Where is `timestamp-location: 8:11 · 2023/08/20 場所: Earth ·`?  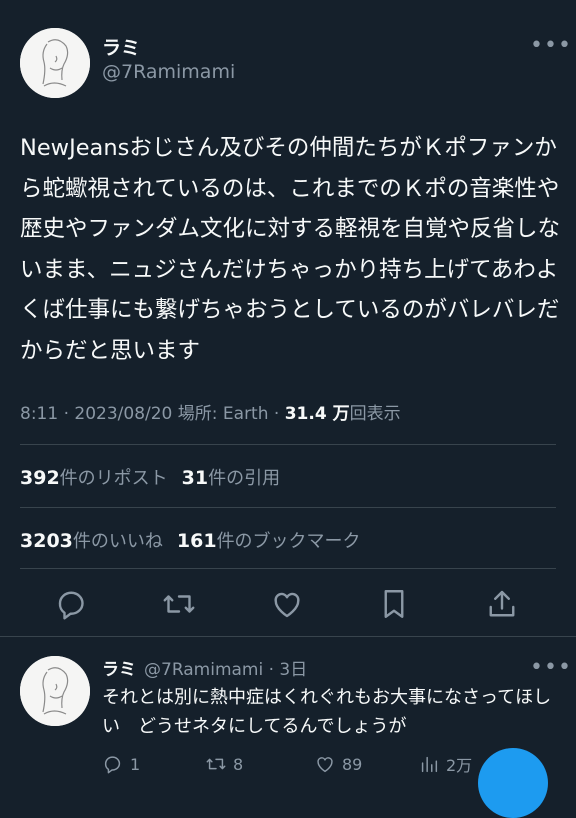
timestamp-location: 8:11 · 2023/08/20 場所: Earth · is located at coordinates (152, 414).